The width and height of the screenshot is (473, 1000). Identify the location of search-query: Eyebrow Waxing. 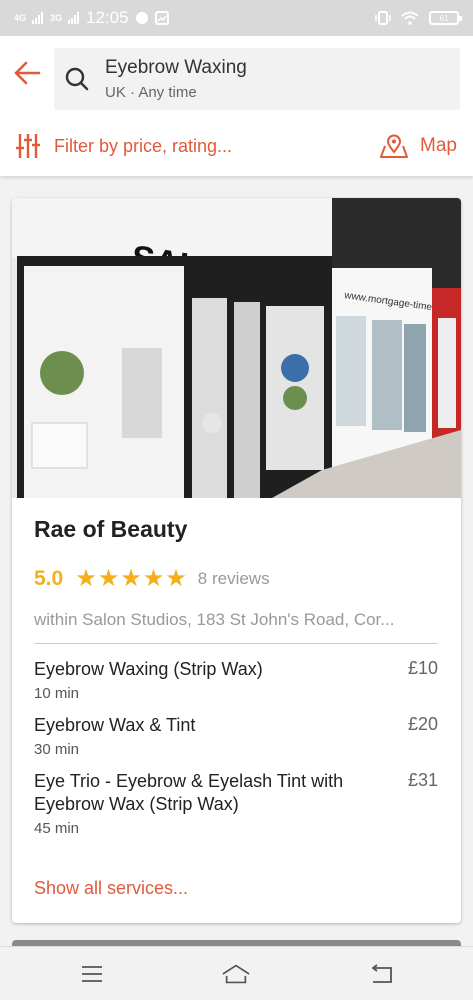
(176, 67).